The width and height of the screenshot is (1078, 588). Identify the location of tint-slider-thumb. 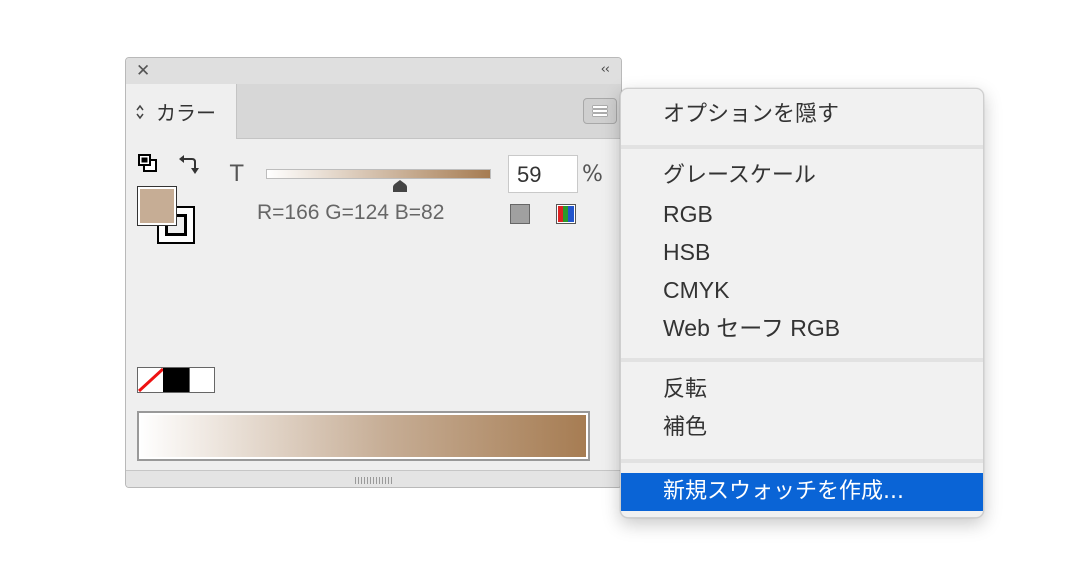
(400, 186).